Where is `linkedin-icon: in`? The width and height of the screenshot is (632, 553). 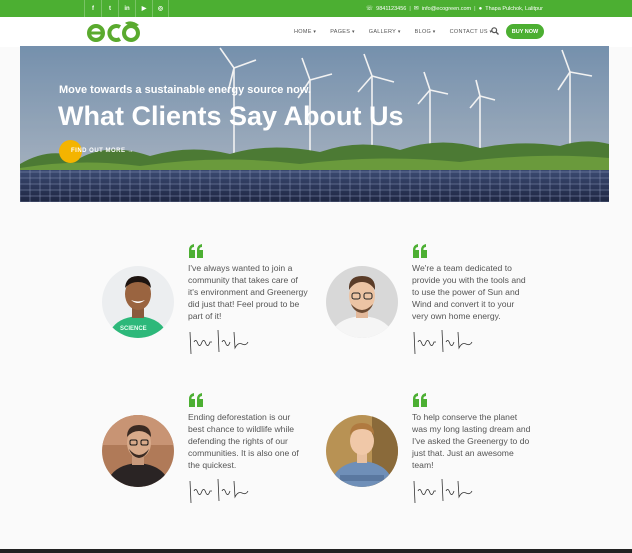
linkedin-icon: in is located at coordinates (126, 8).